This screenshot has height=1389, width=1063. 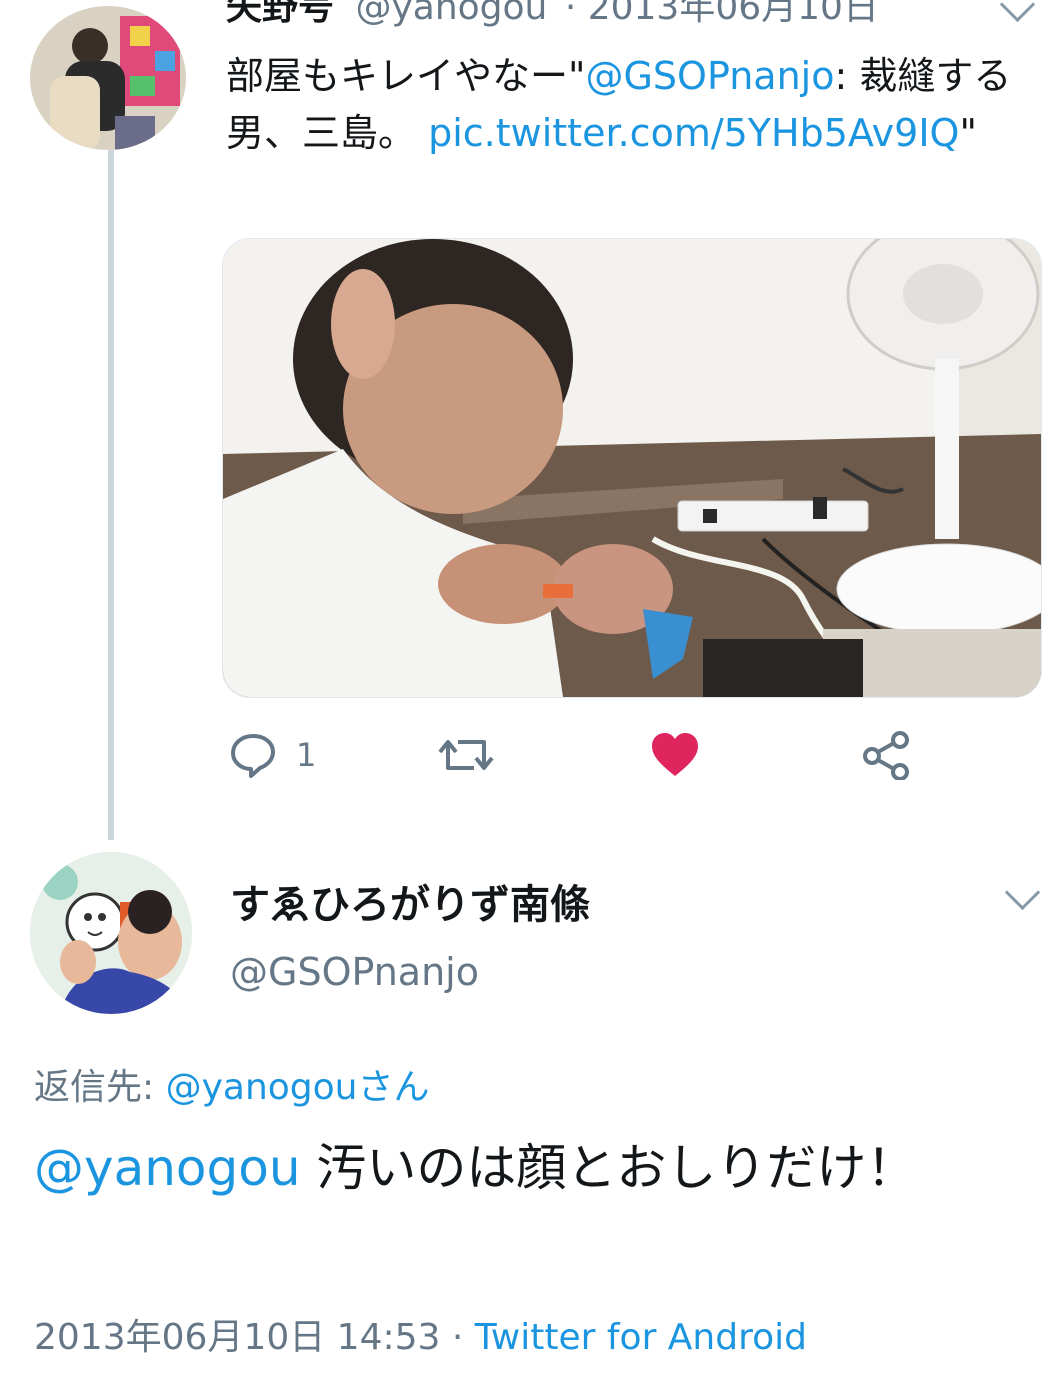 What do you see at coordinates (280, 14) in the screenshot?
I see `parent-author-name: 矢野号` at bounding box center [280, 14].